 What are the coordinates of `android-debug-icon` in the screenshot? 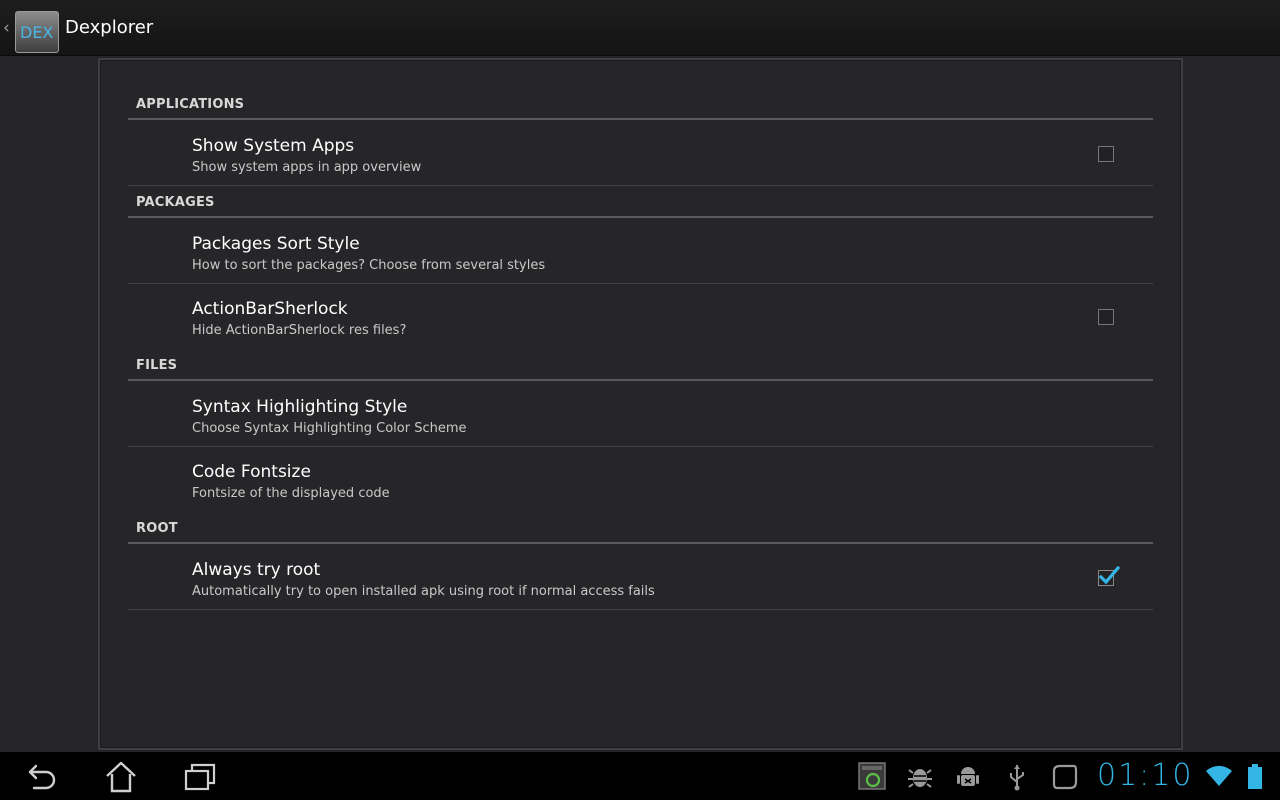 It's located at (969, 777).